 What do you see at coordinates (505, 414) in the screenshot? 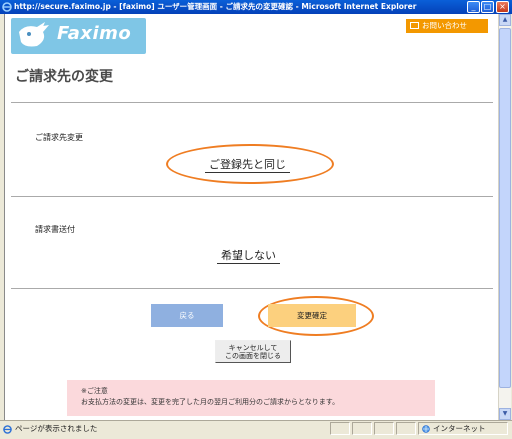
I see `scroll-down-arrow-icon: ▼` at bounding box center [505, 414].